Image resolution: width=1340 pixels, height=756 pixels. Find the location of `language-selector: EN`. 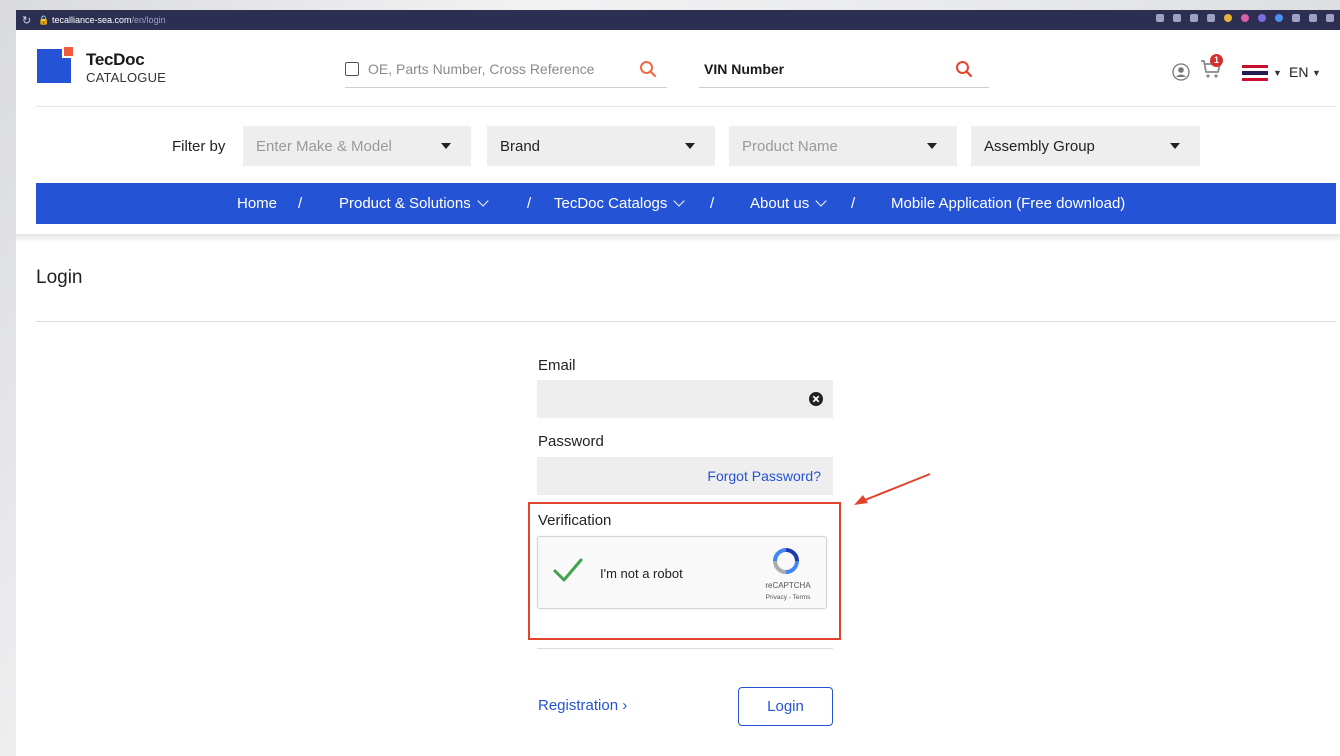

language-selector: EN is located at coordinates (1298, 72).